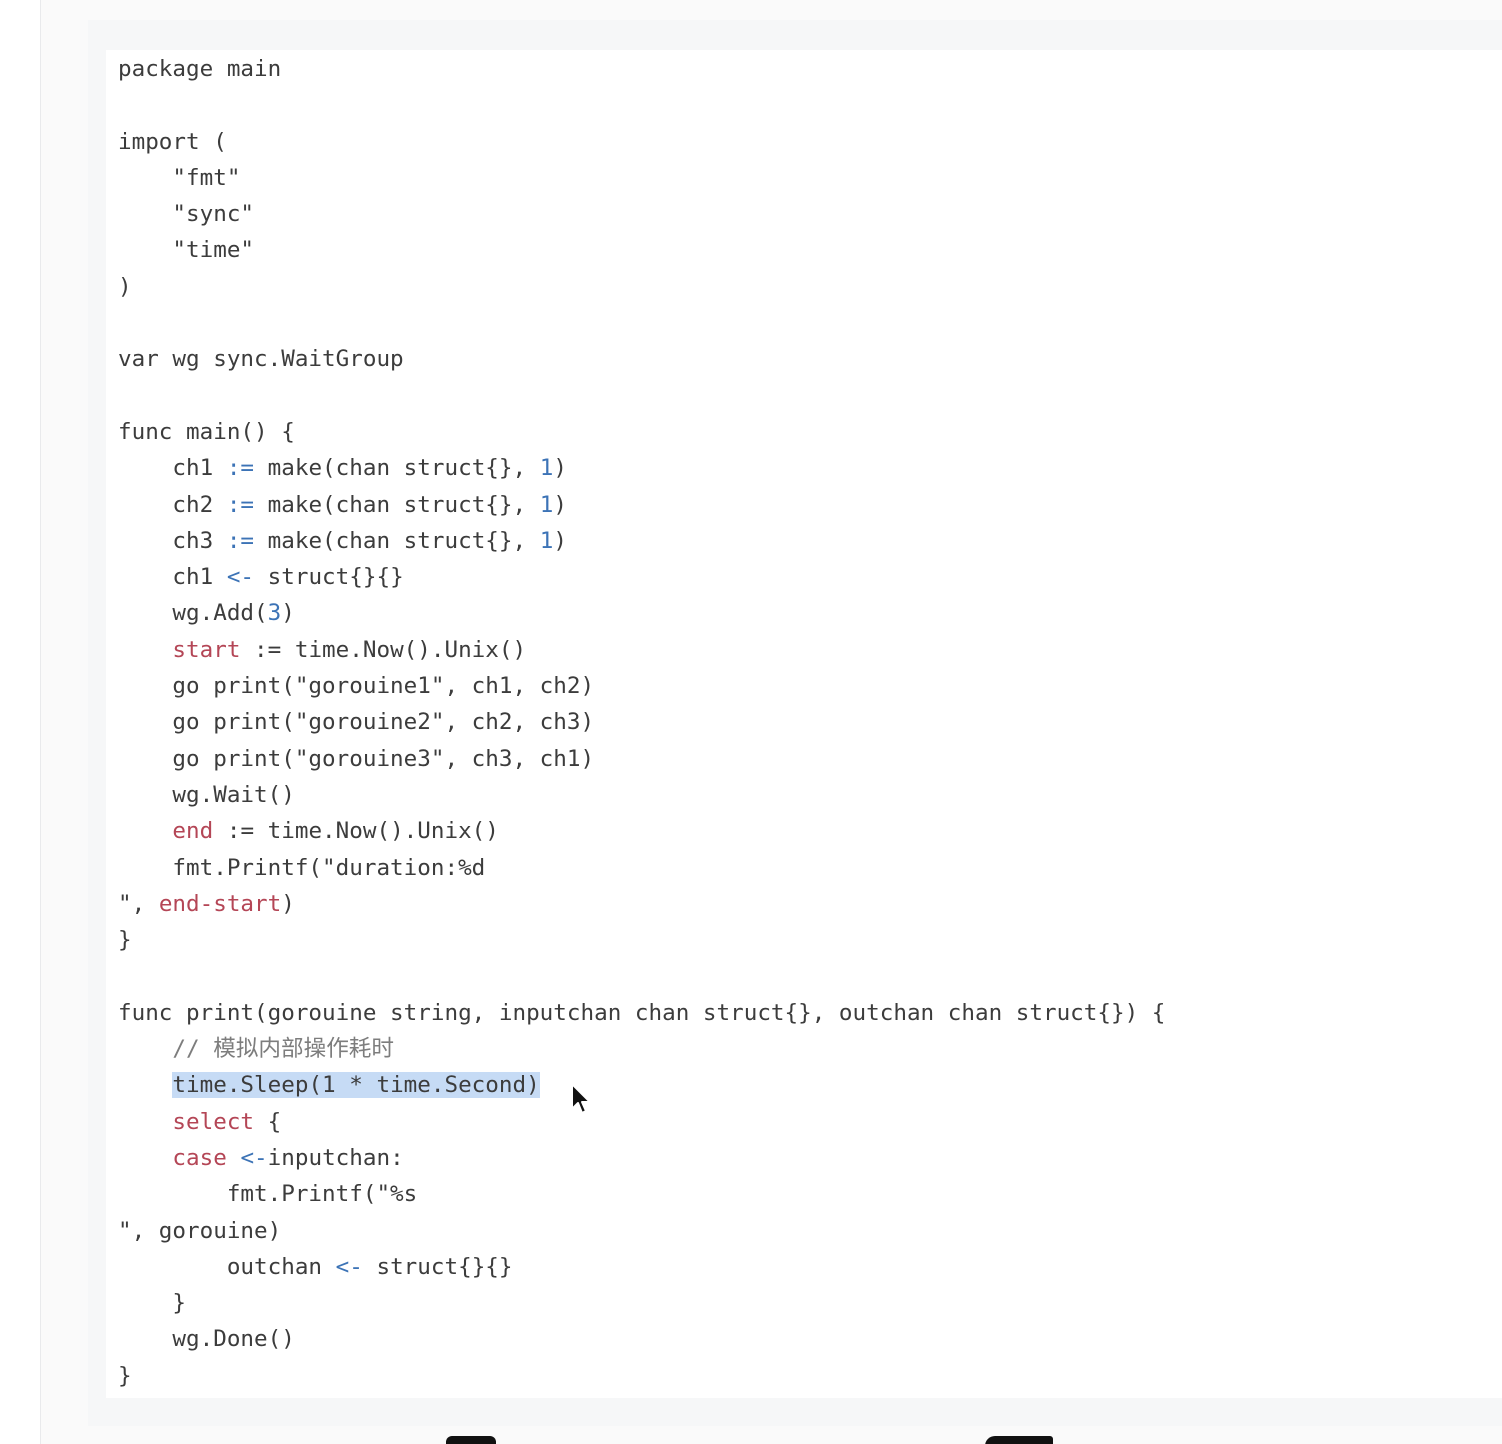 The width and height of the screenshot is (1502, 1444). What do you see at coordinates (641, 1049) in the screenshot?
I see `code-line: // 模拟内部操作耗时` at bounding box center [641, 1049].